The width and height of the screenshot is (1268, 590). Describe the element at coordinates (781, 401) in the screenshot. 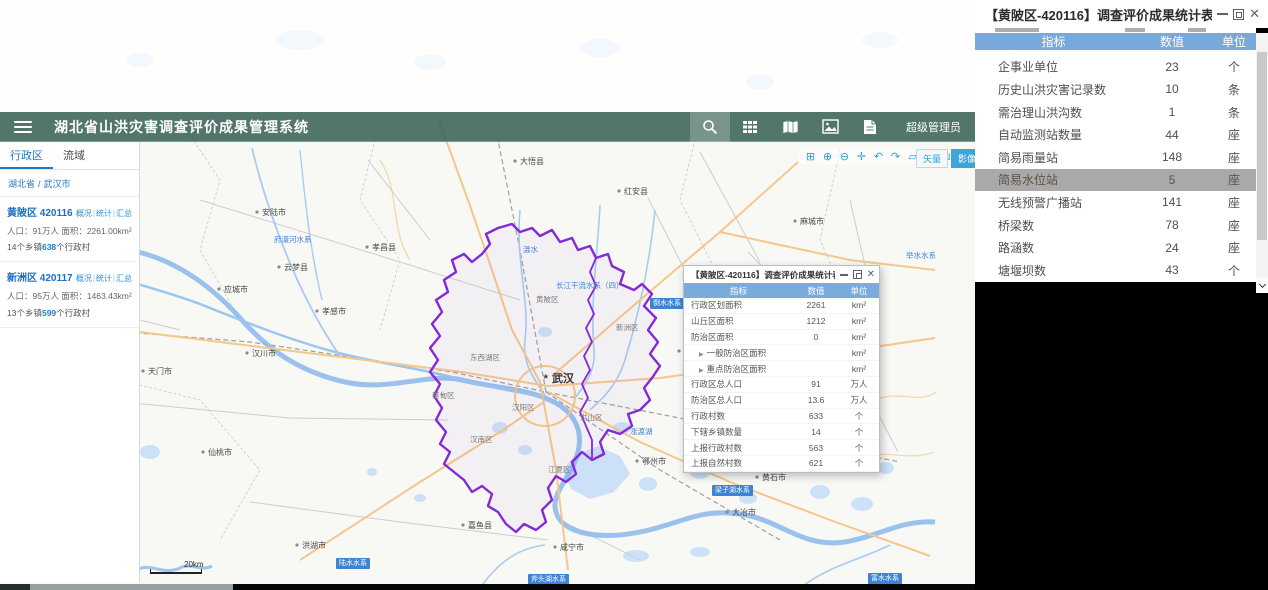

I see `table-row: 防治区总人口 13.6 万人` at that location.